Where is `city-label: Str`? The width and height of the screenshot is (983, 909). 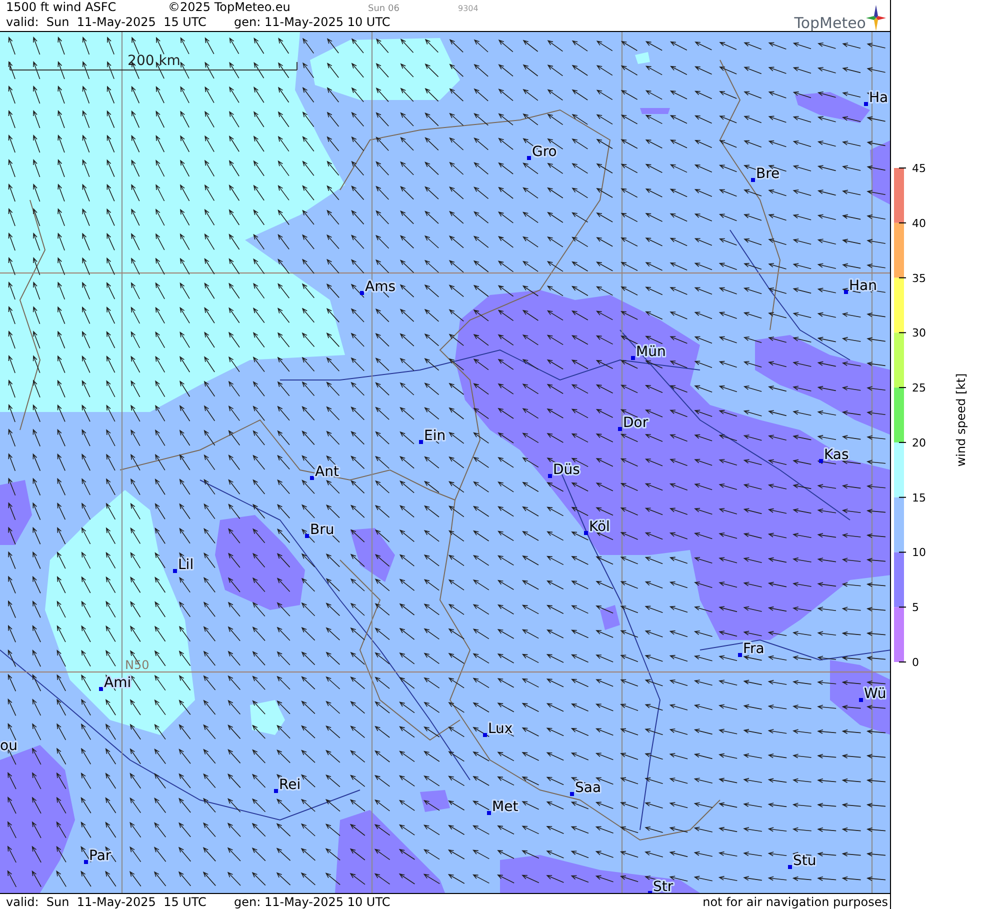 city-label: Str is located at coordinates (663, 886).